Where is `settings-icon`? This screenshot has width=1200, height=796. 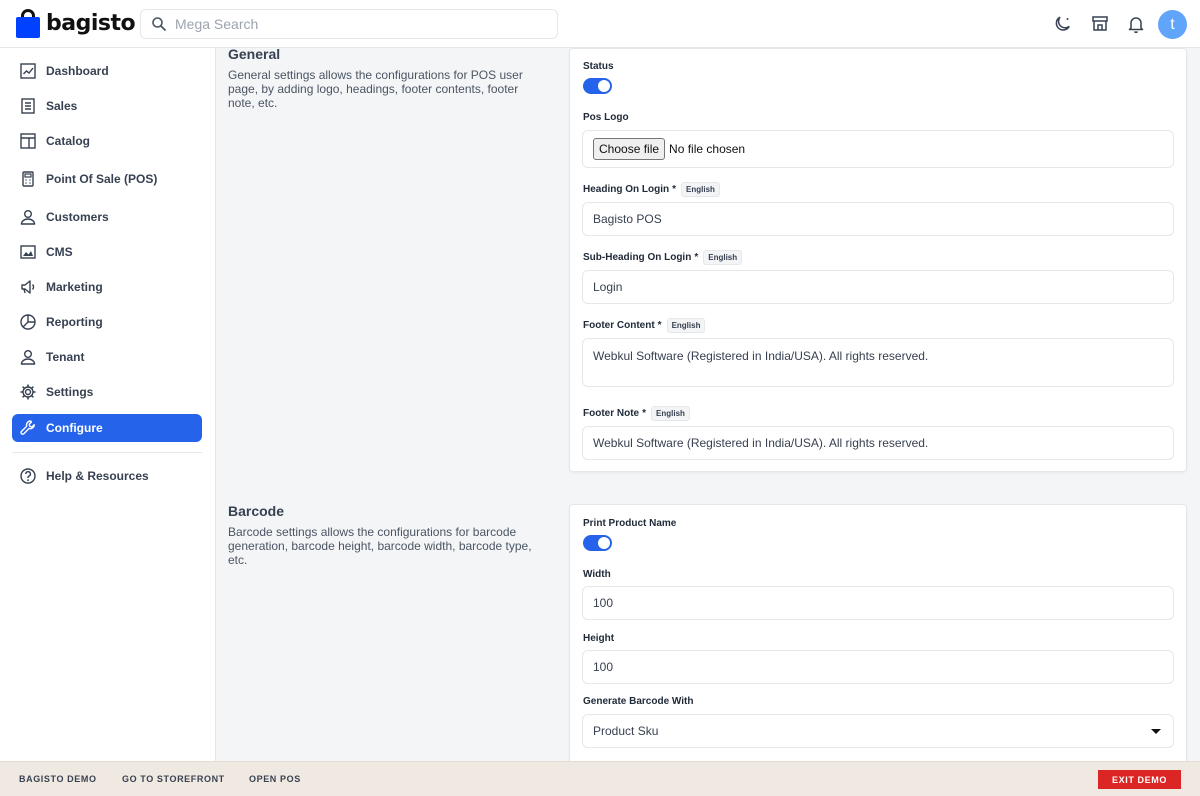 settings-icon is located at coordinates (28, 392).